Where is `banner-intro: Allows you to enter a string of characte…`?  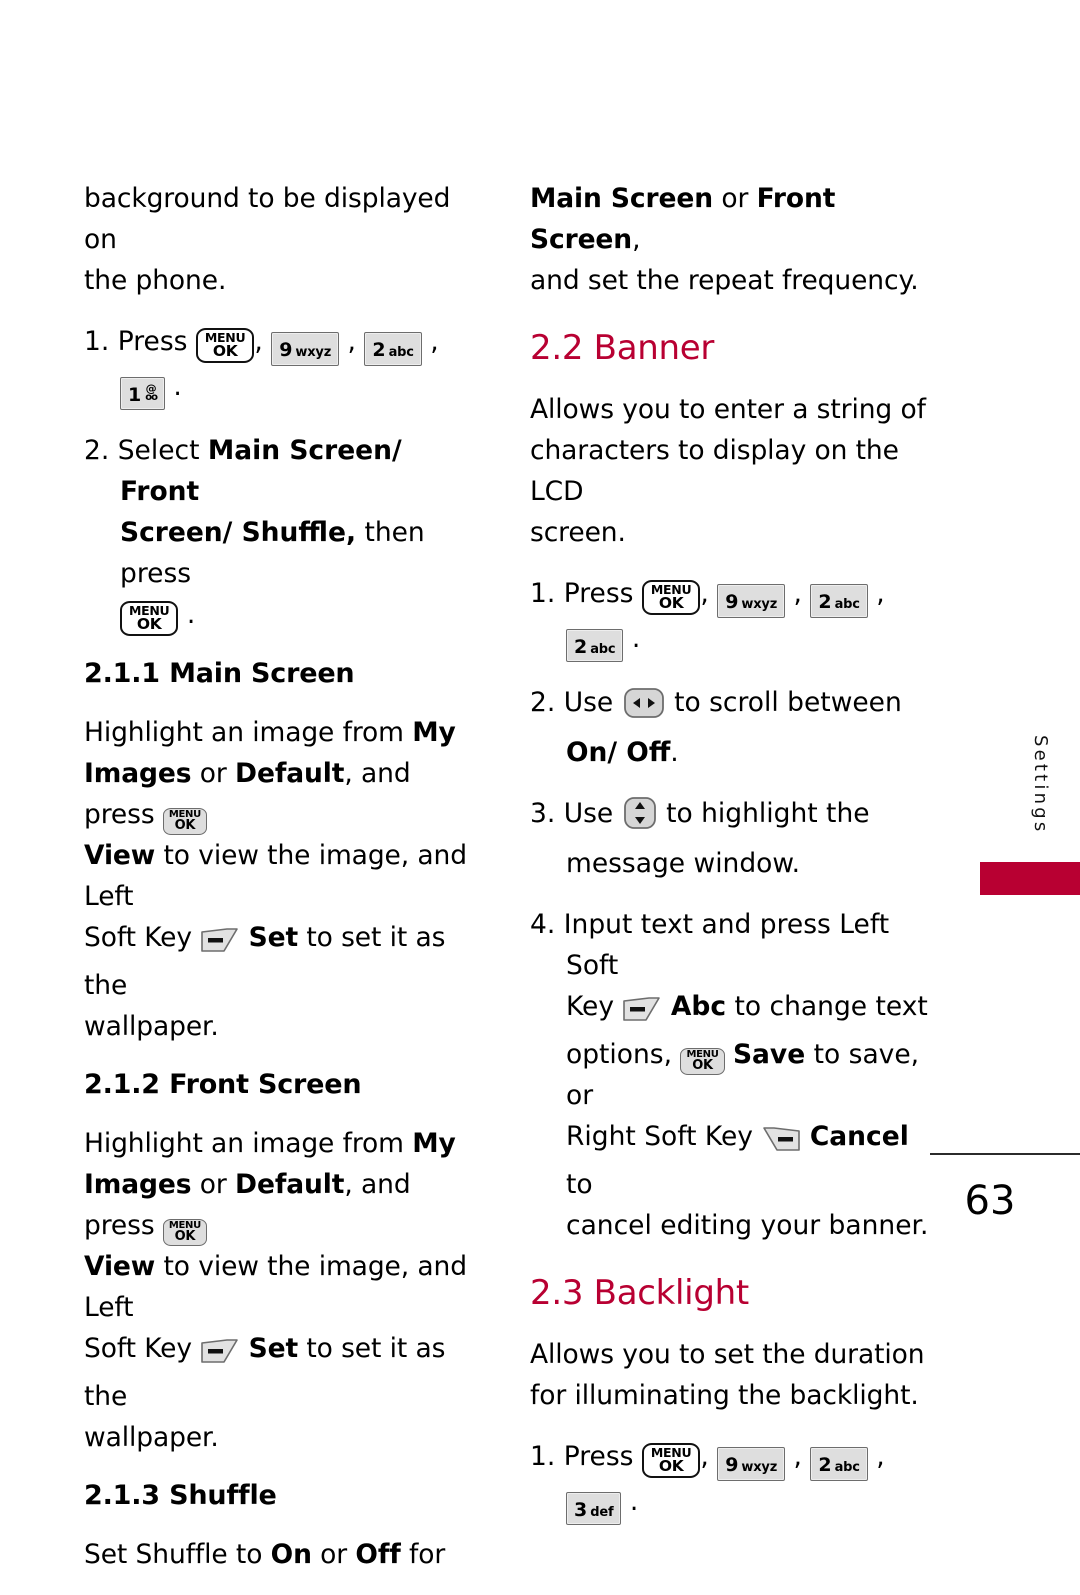 banner-intro: Allows you to enter a string of characte… is located at coordinates (730, 471).